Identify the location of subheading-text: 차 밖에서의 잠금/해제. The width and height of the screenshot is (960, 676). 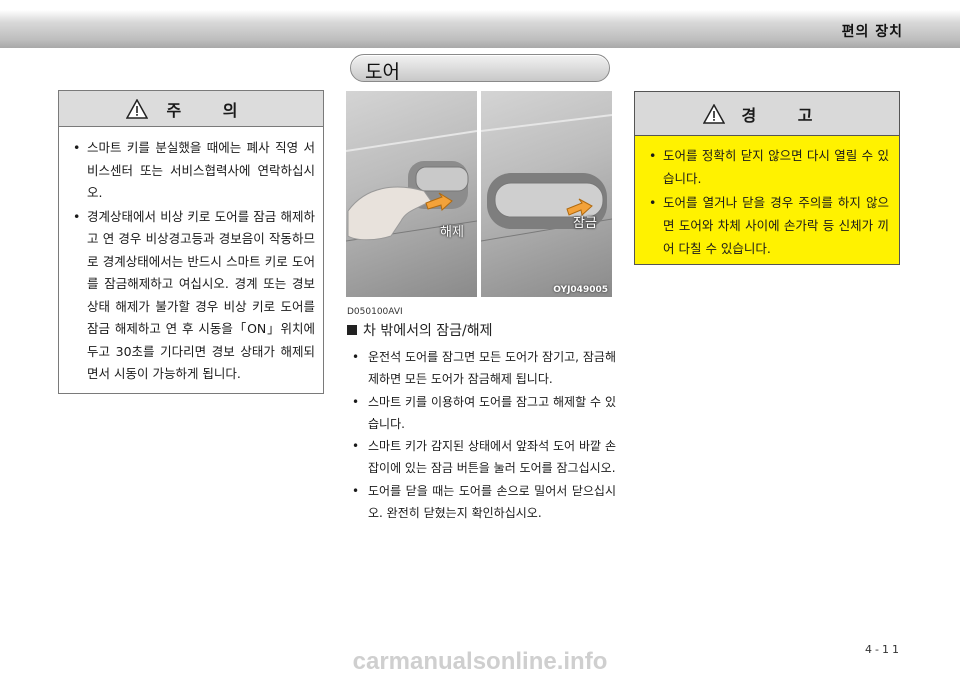
(428, 331).